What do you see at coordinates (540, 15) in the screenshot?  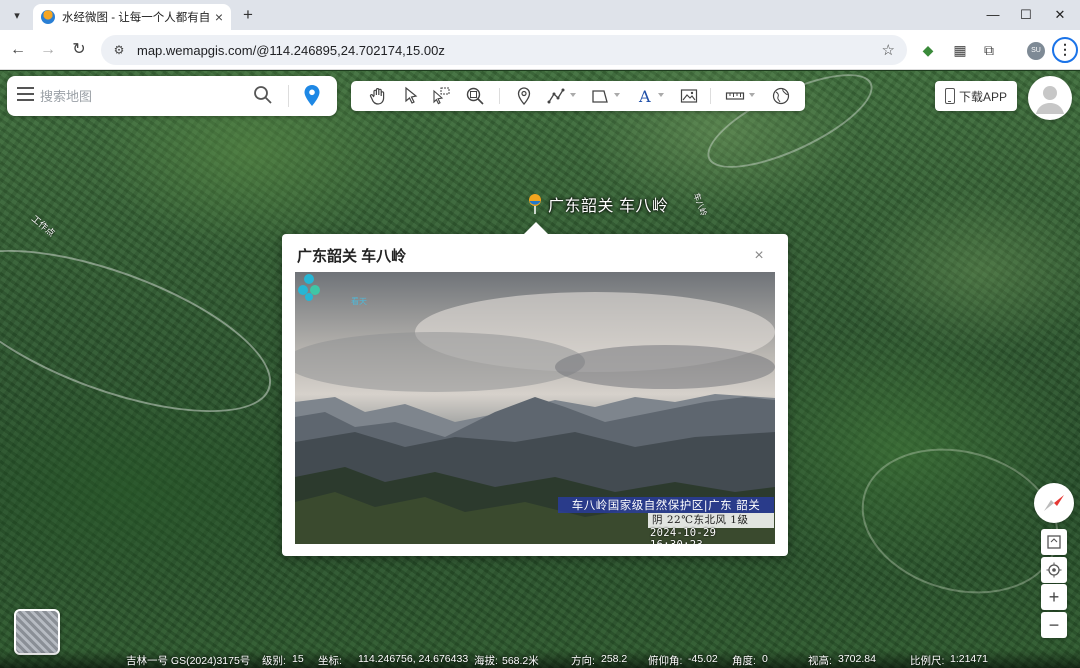 I see `tab-strip: ▾ 水经微图 - 让每一个人都有自己 × + — ☐ ✕` at bounding box center [540, 15].